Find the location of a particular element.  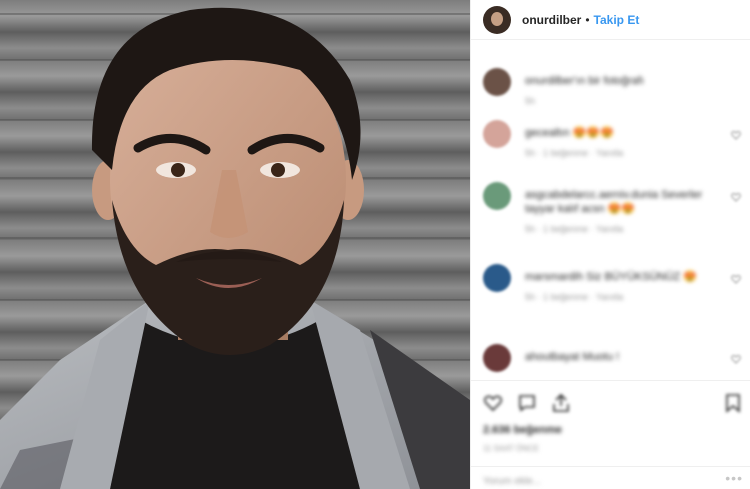

comment-text: ahoutbayat Muotu ! is located at coordinates (572, 357).